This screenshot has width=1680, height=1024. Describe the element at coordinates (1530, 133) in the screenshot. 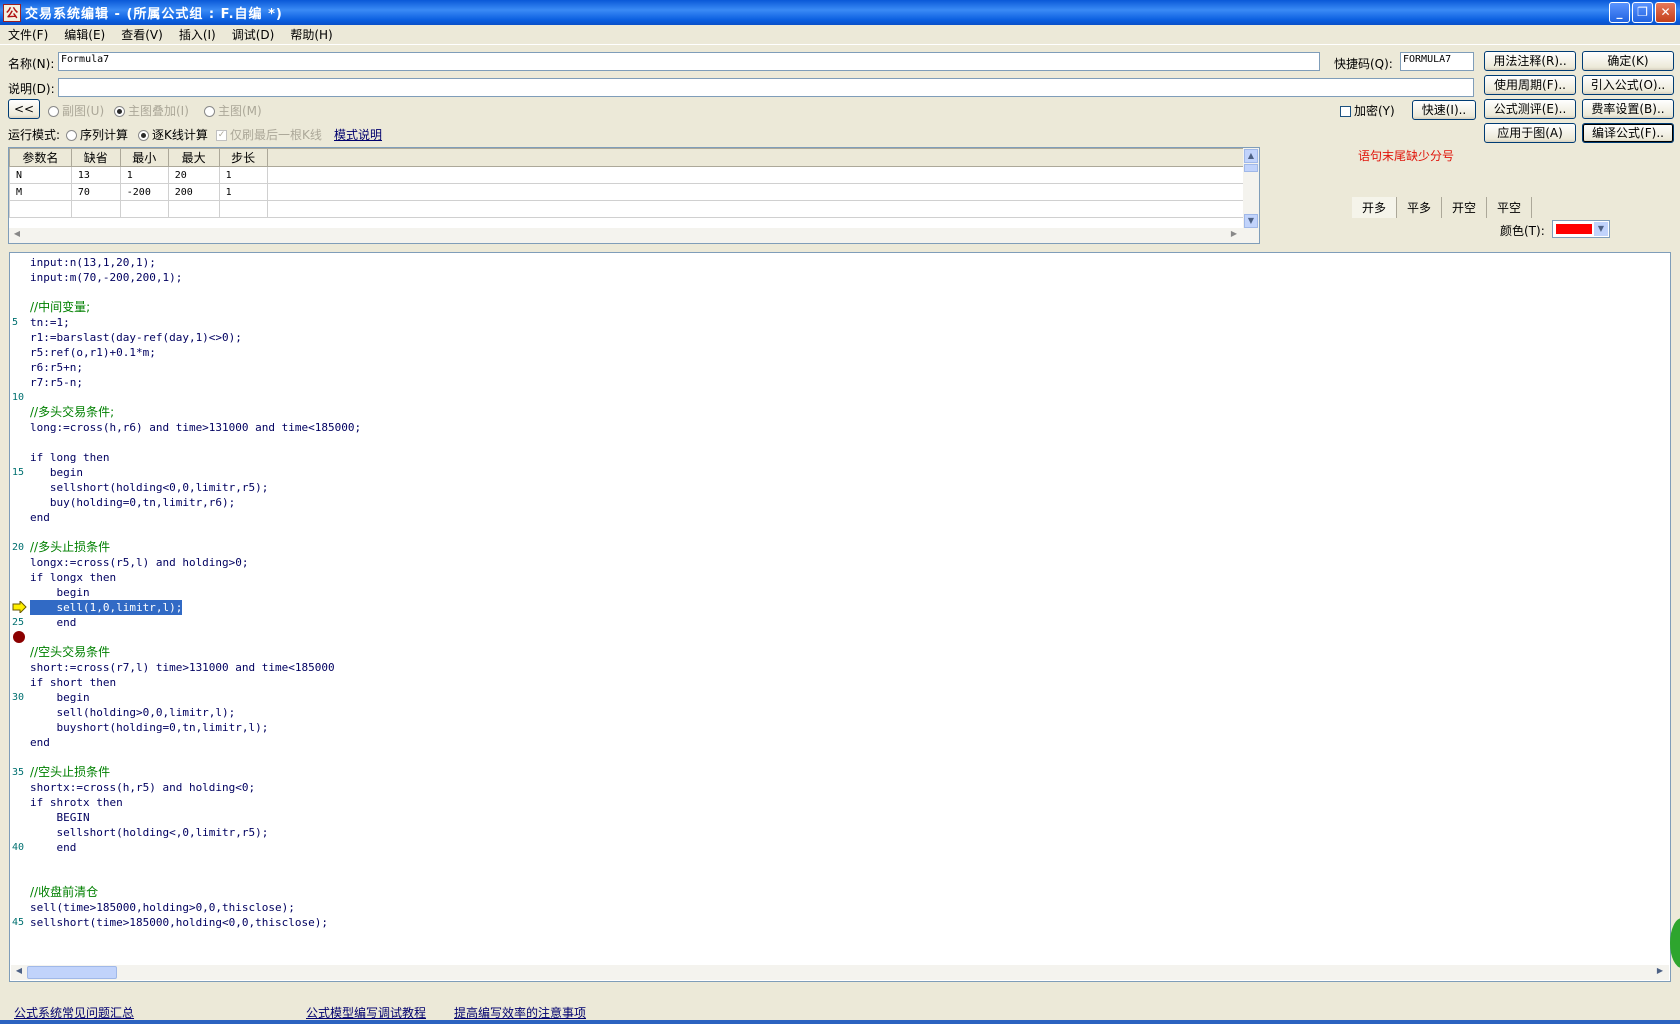

I see `apply-to-chart-button: 应用于图(A)` at that location.